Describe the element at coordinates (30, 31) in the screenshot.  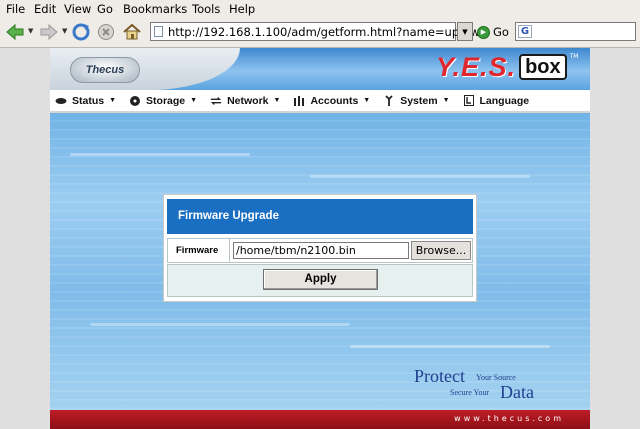
I see `back-dropdown-icon: ▼` at that location.